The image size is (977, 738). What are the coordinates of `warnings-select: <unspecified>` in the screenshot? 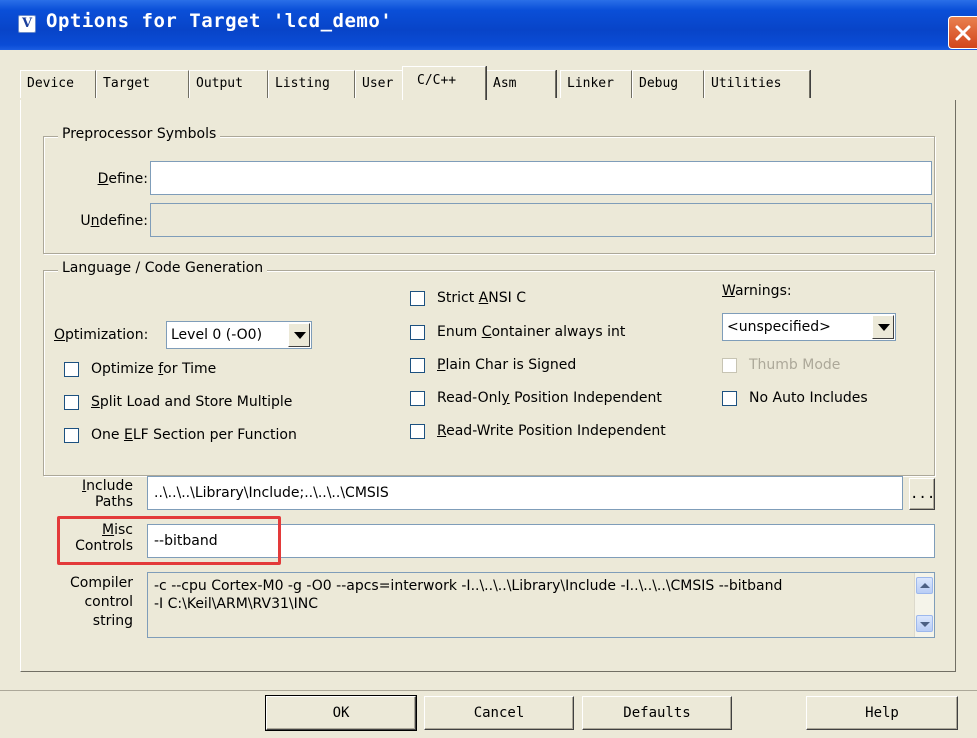 It's located at (809, 327).